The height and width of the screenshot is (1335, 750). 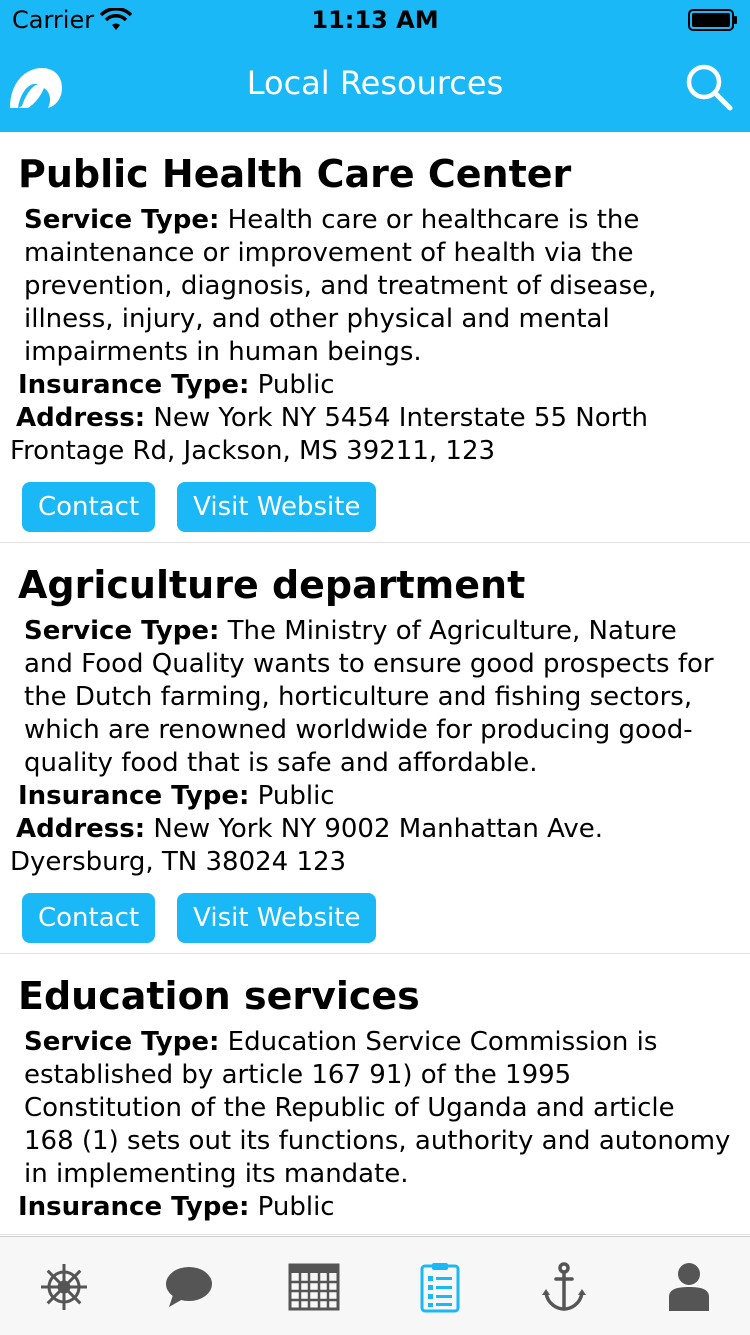 What do you see at coordinates (689, 1287) in the screenshot?
I see `user-icon` at bounding box center [689, 1287].